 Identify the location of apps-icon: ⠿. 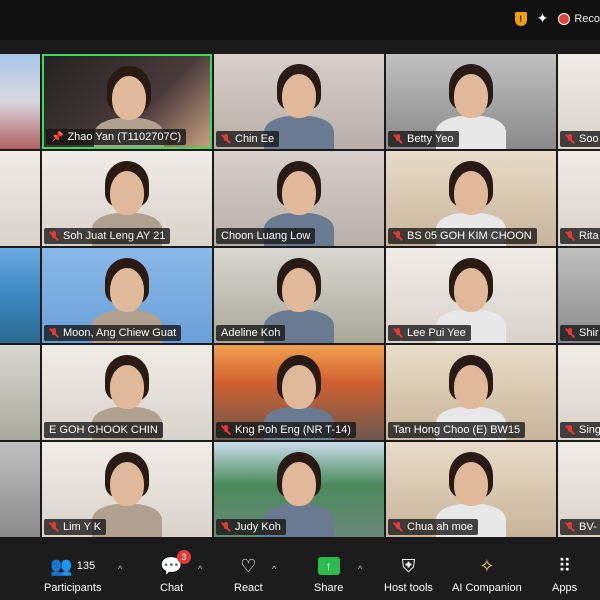
(564, 565).